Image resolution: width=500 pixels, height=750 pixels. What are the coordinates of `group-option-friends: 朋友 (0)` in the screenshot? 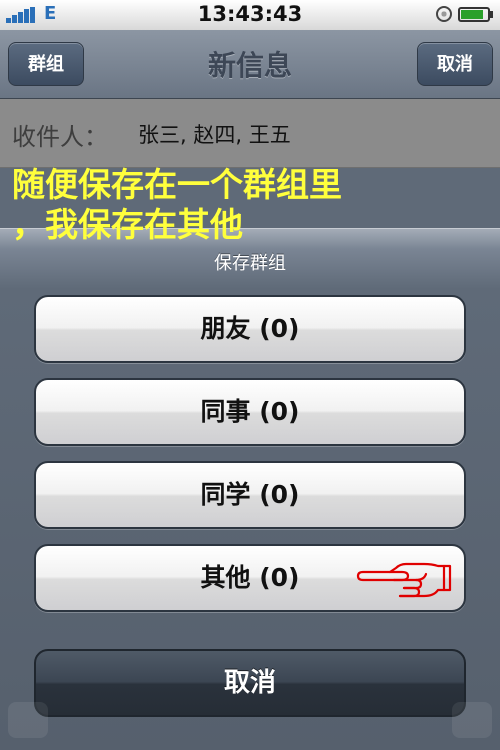 It's located at (250, 329).